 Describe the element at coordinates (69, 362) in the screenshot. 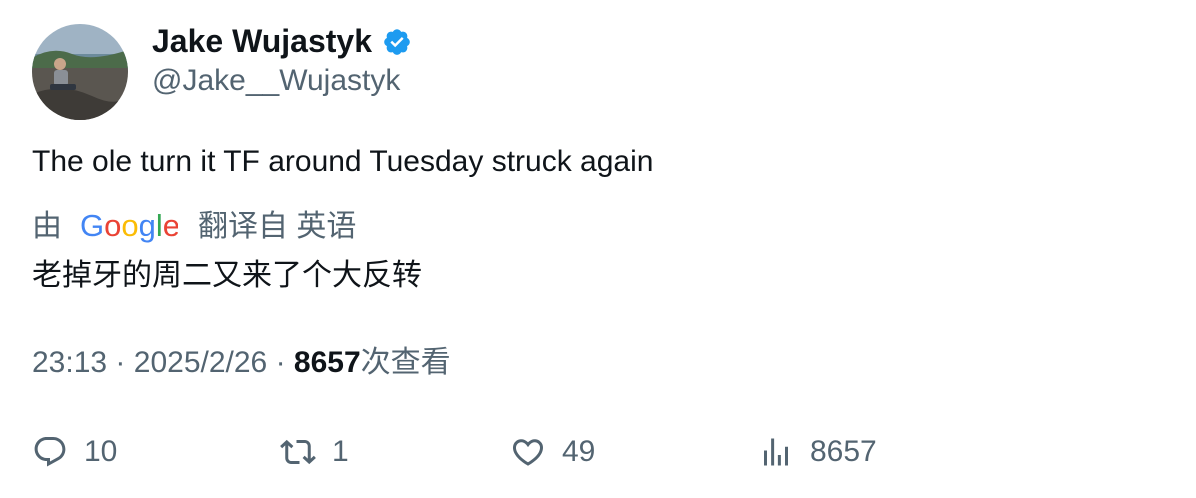

I see `tweet-time: 23:13` at that location.